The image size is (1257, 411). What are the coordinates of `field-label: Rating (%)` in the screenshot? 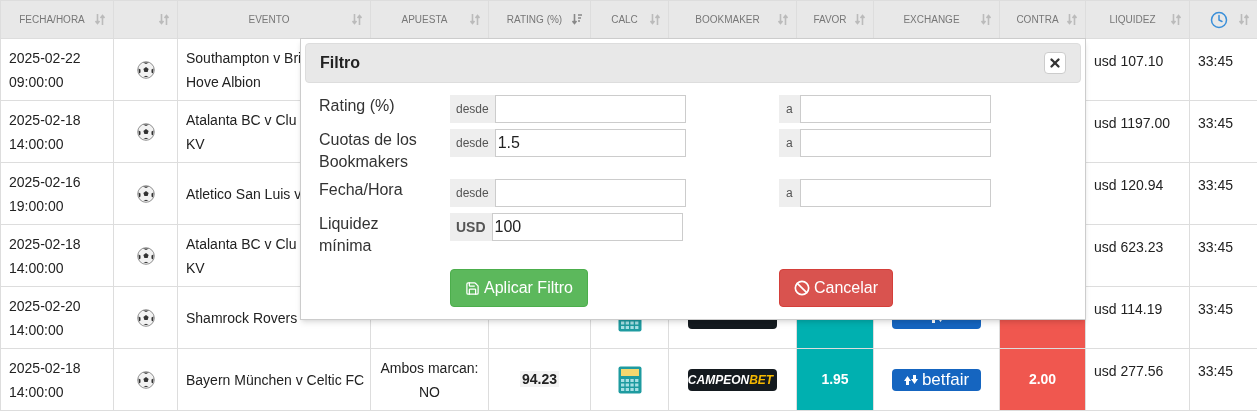 It's located at (357, 106).